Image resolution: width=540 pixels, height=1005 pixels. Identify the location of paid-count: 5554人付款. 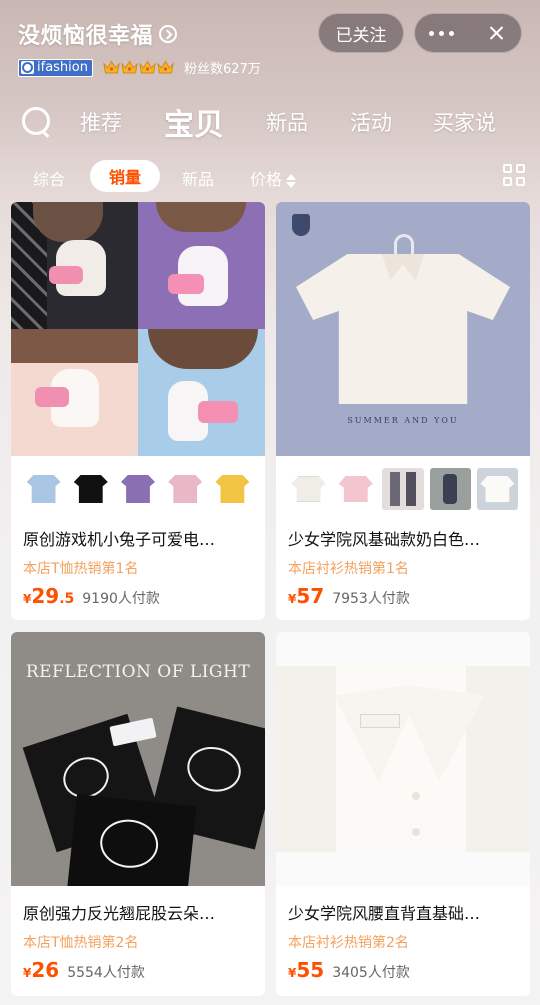
(106, 973).